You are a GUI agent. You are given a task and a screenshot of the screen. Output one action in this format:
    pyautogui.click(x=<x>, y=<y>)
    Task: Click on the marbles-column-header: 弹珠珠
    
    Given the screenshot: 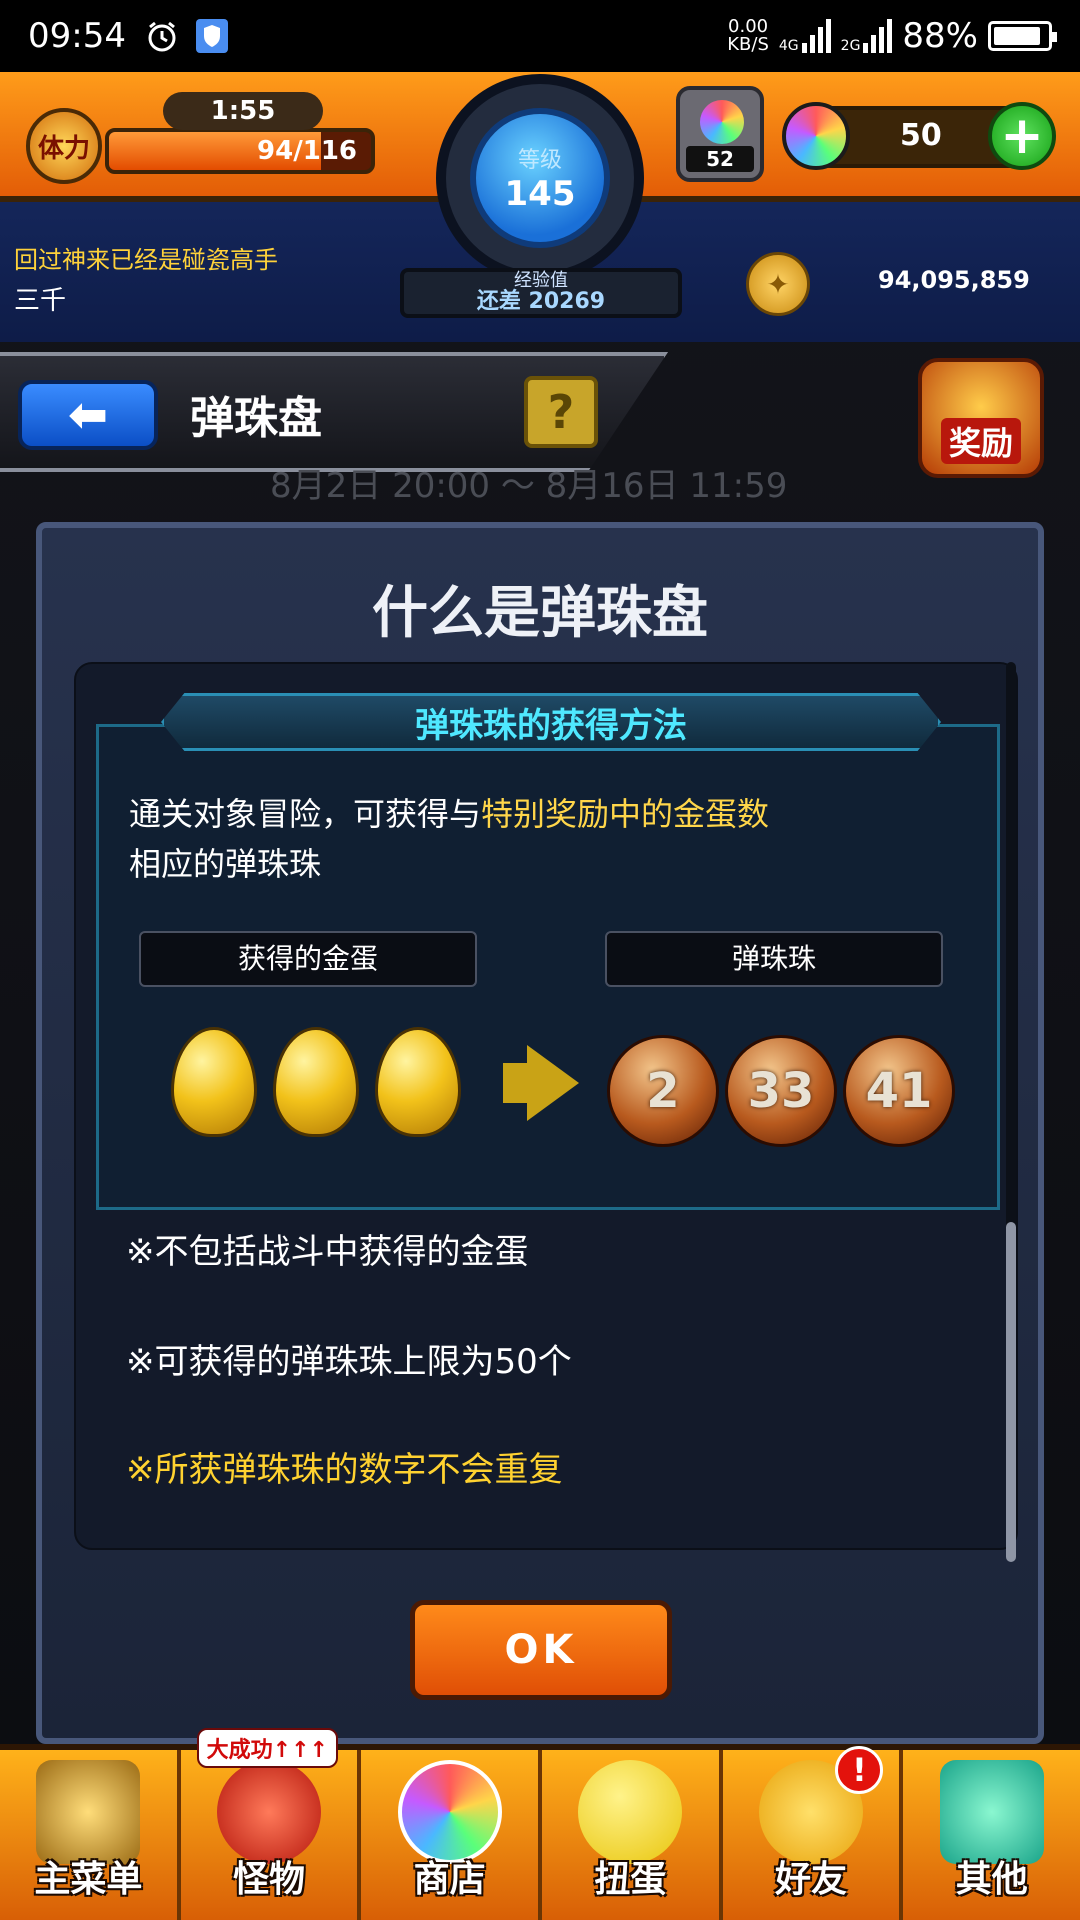 What is the action you would take?
    pyautogui.click(x=774, y=959)
    